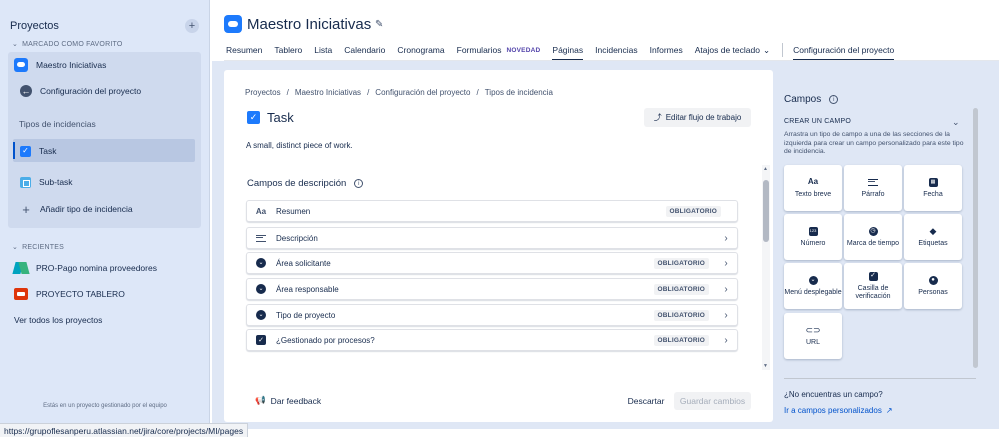 This screenshot has height=437, width=999. I want to click on sidebar-item-recent-pro: PRO-Pago nomina proveedores, so click(85, 268).